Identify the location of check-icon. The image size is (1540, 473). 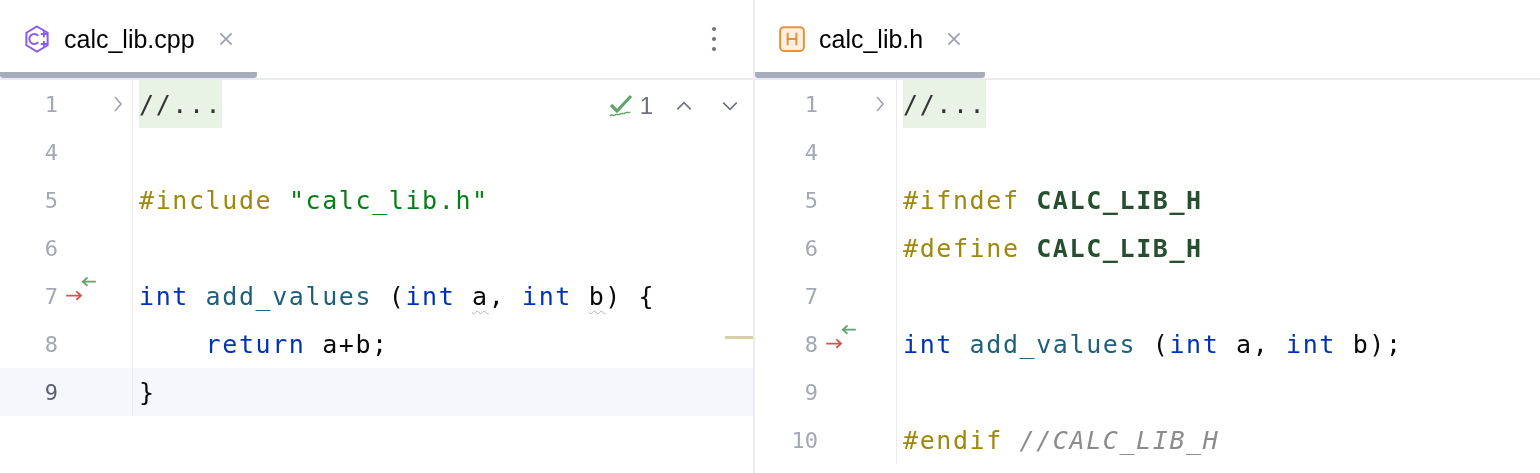
(620, 106).